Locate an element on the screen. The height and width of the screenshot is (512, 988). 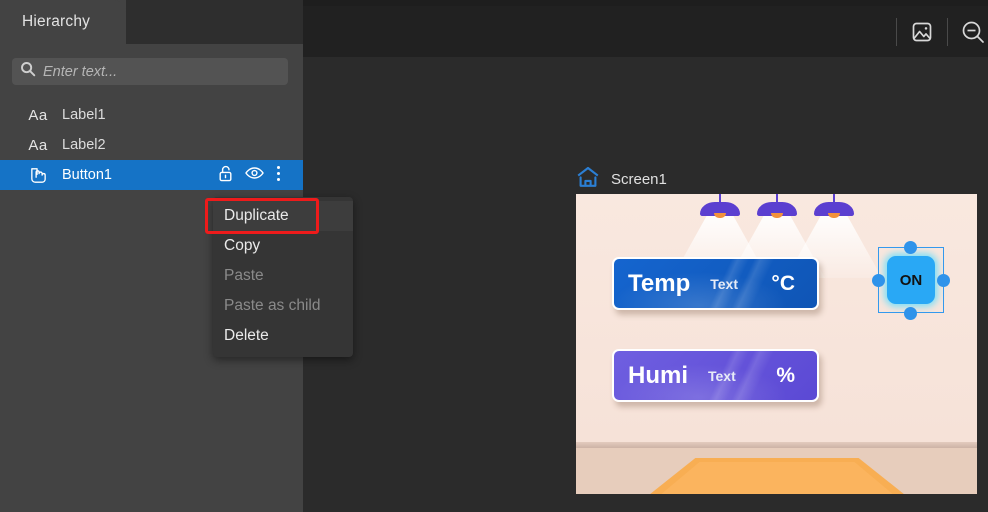
room-skirting is located at coordinates (776, 445).